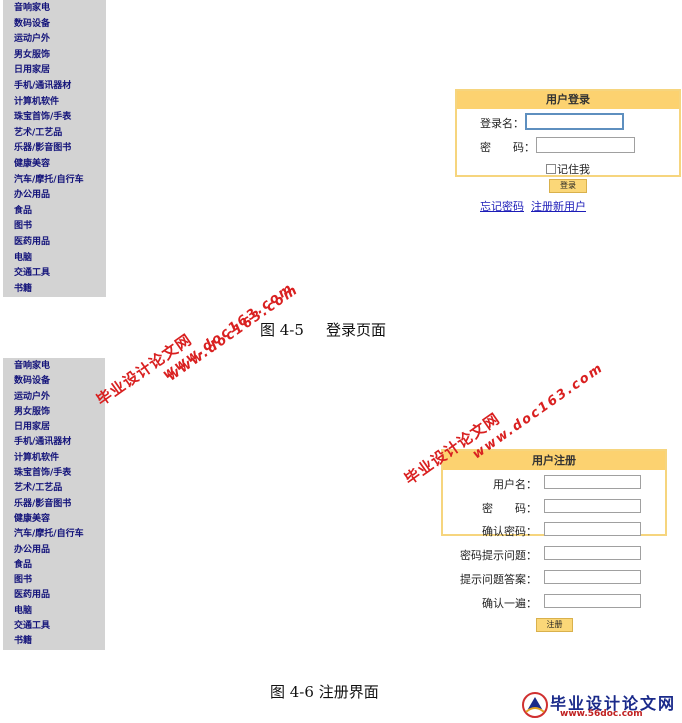  Describe the element at coordinates (585, 145) in the screenshot. I see `login-password-input` at that location.